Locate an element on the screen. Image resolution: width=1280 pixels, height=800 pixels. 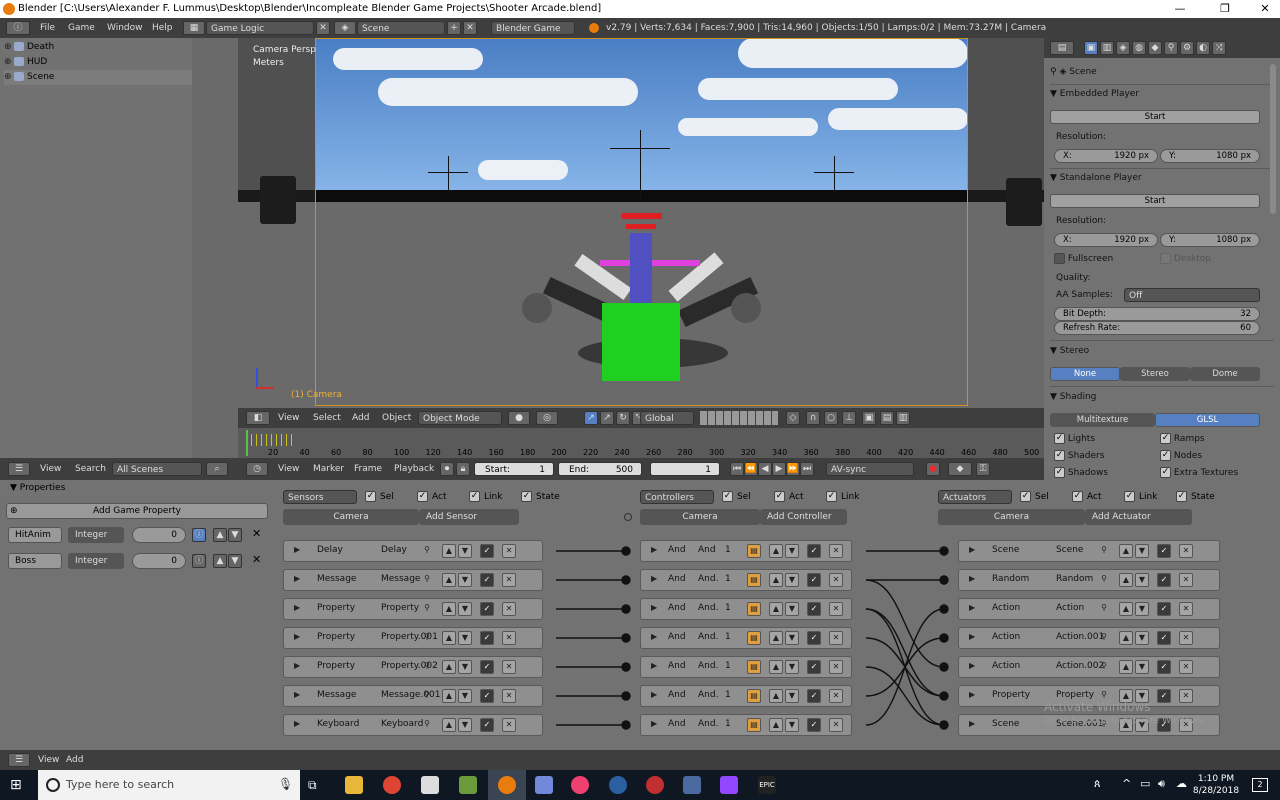
controller-name-field: And is located at coordinates (707, 550).